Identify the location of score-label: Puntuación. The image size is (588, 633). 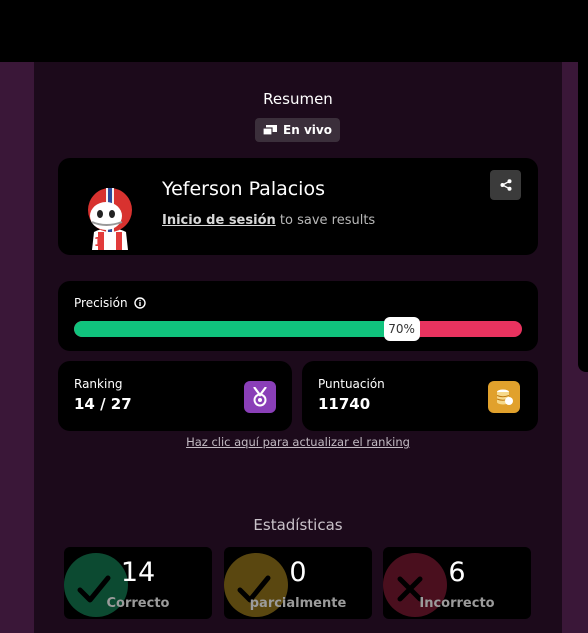
(351, 384).